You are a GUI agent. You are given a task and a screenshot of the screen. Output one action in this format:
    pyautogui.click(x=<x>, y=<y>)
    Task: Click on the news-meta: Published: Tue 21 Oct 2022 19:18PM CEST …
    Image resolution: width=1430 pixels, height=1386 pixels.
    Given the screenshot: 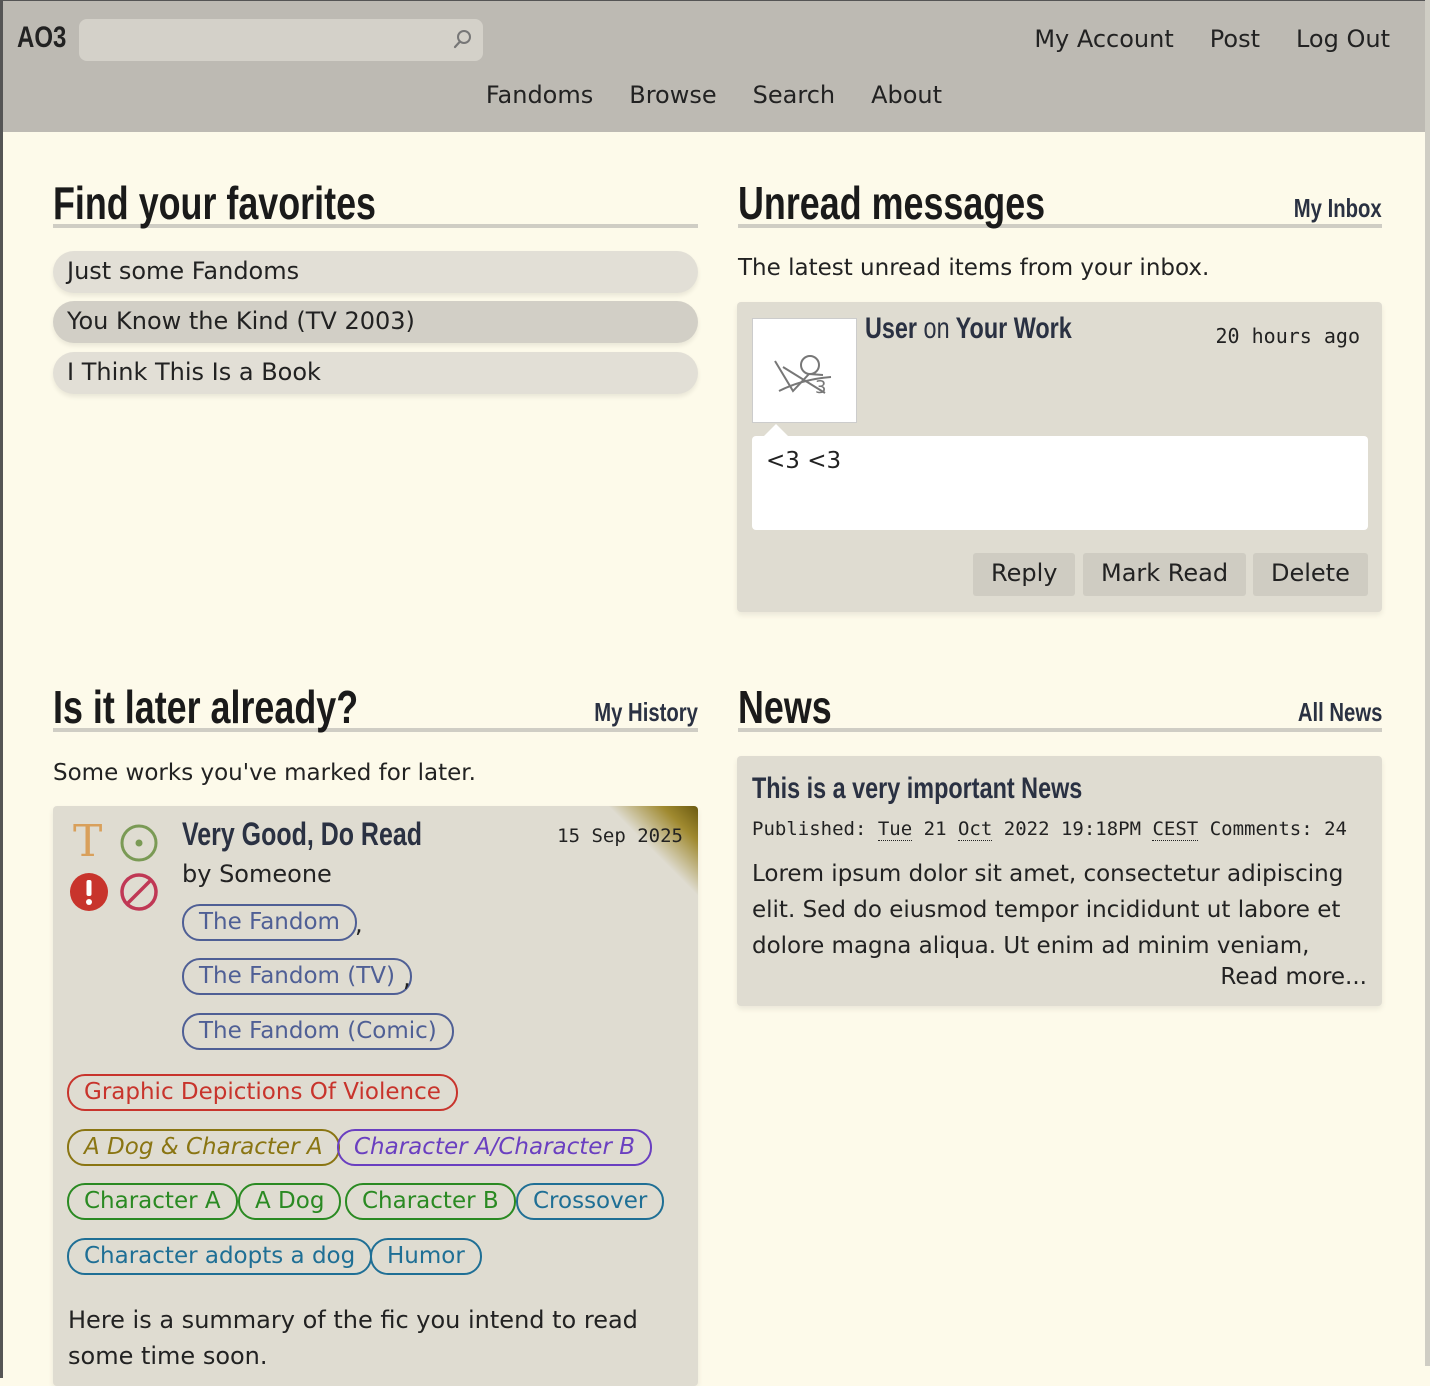 What is the action you would take?
    pyautogui.click(x=1049, y=829)
    